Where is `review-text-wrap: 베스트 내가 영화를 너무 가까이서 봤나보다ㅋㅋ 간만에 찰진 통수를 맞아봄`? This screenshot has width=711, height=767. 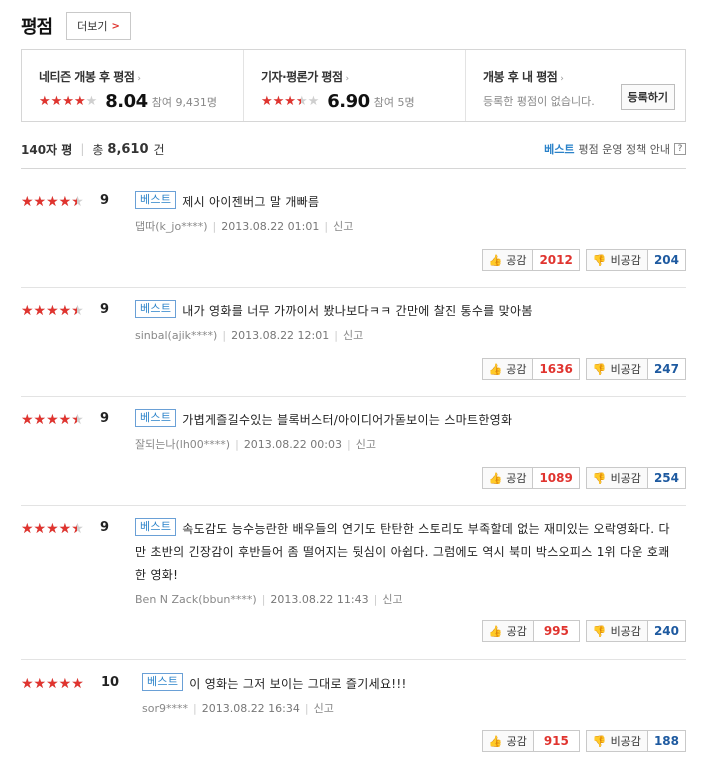
review-text-wrap: 베스트 내가 영화를 너무 가까이서 봤나보다ㅋㅋ 간만에 찰진 통수를 맞아봄 is located at coordinates (410, 311).